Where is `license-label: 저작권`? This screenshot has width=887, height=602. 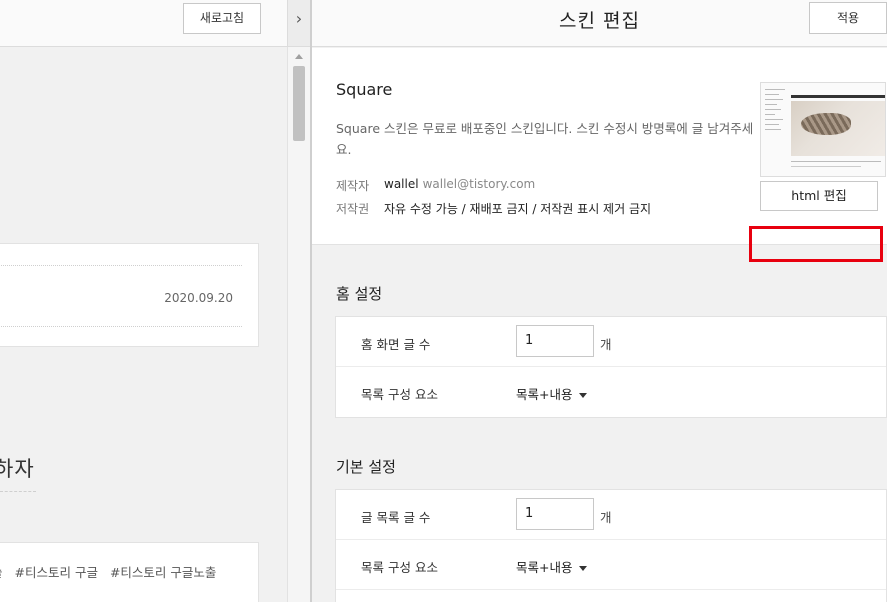
license-label: 저작권 is located at coordinates (353, 209).